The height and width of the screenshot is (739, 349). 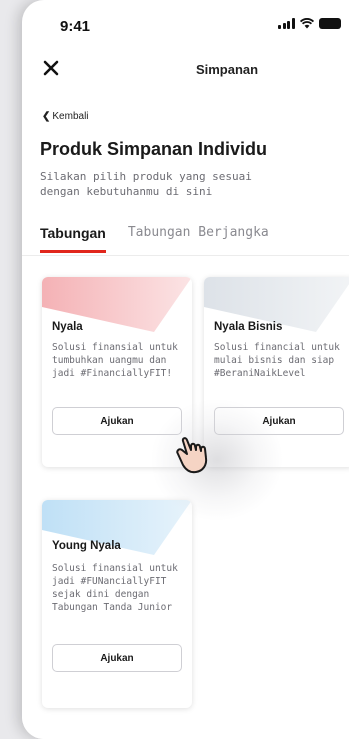 I want to click on top-app-bar: Simpanan, so click(x=185, y=70).